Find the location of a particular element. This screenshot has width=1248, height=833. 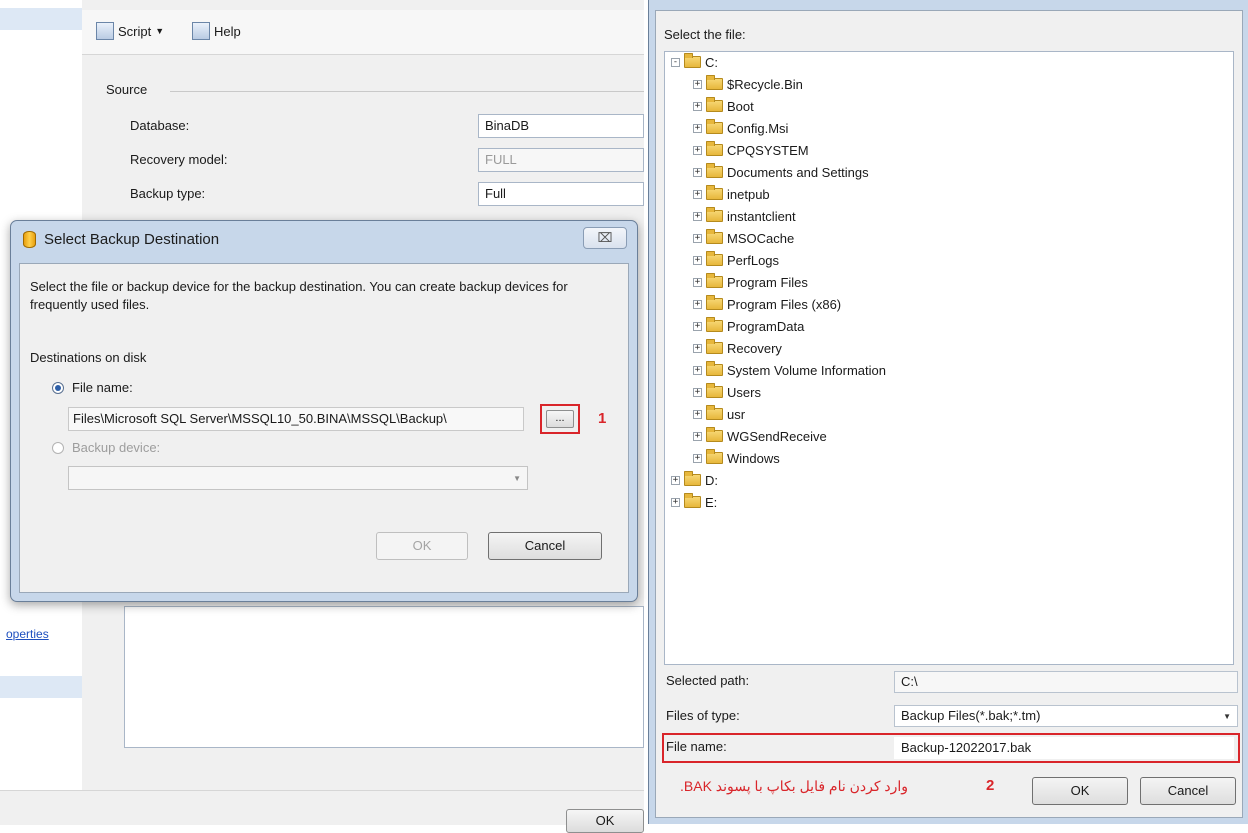

files-of-type-select: Backup Files(*.bak;*.tm) ▼ is located at coordinates (1066, 716).